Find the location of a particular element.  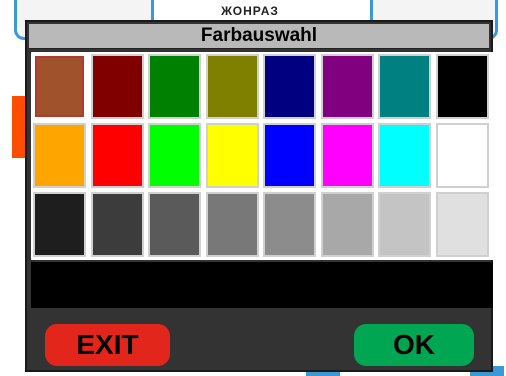

exit-button: EXIT is located at coordinates (107, 345).